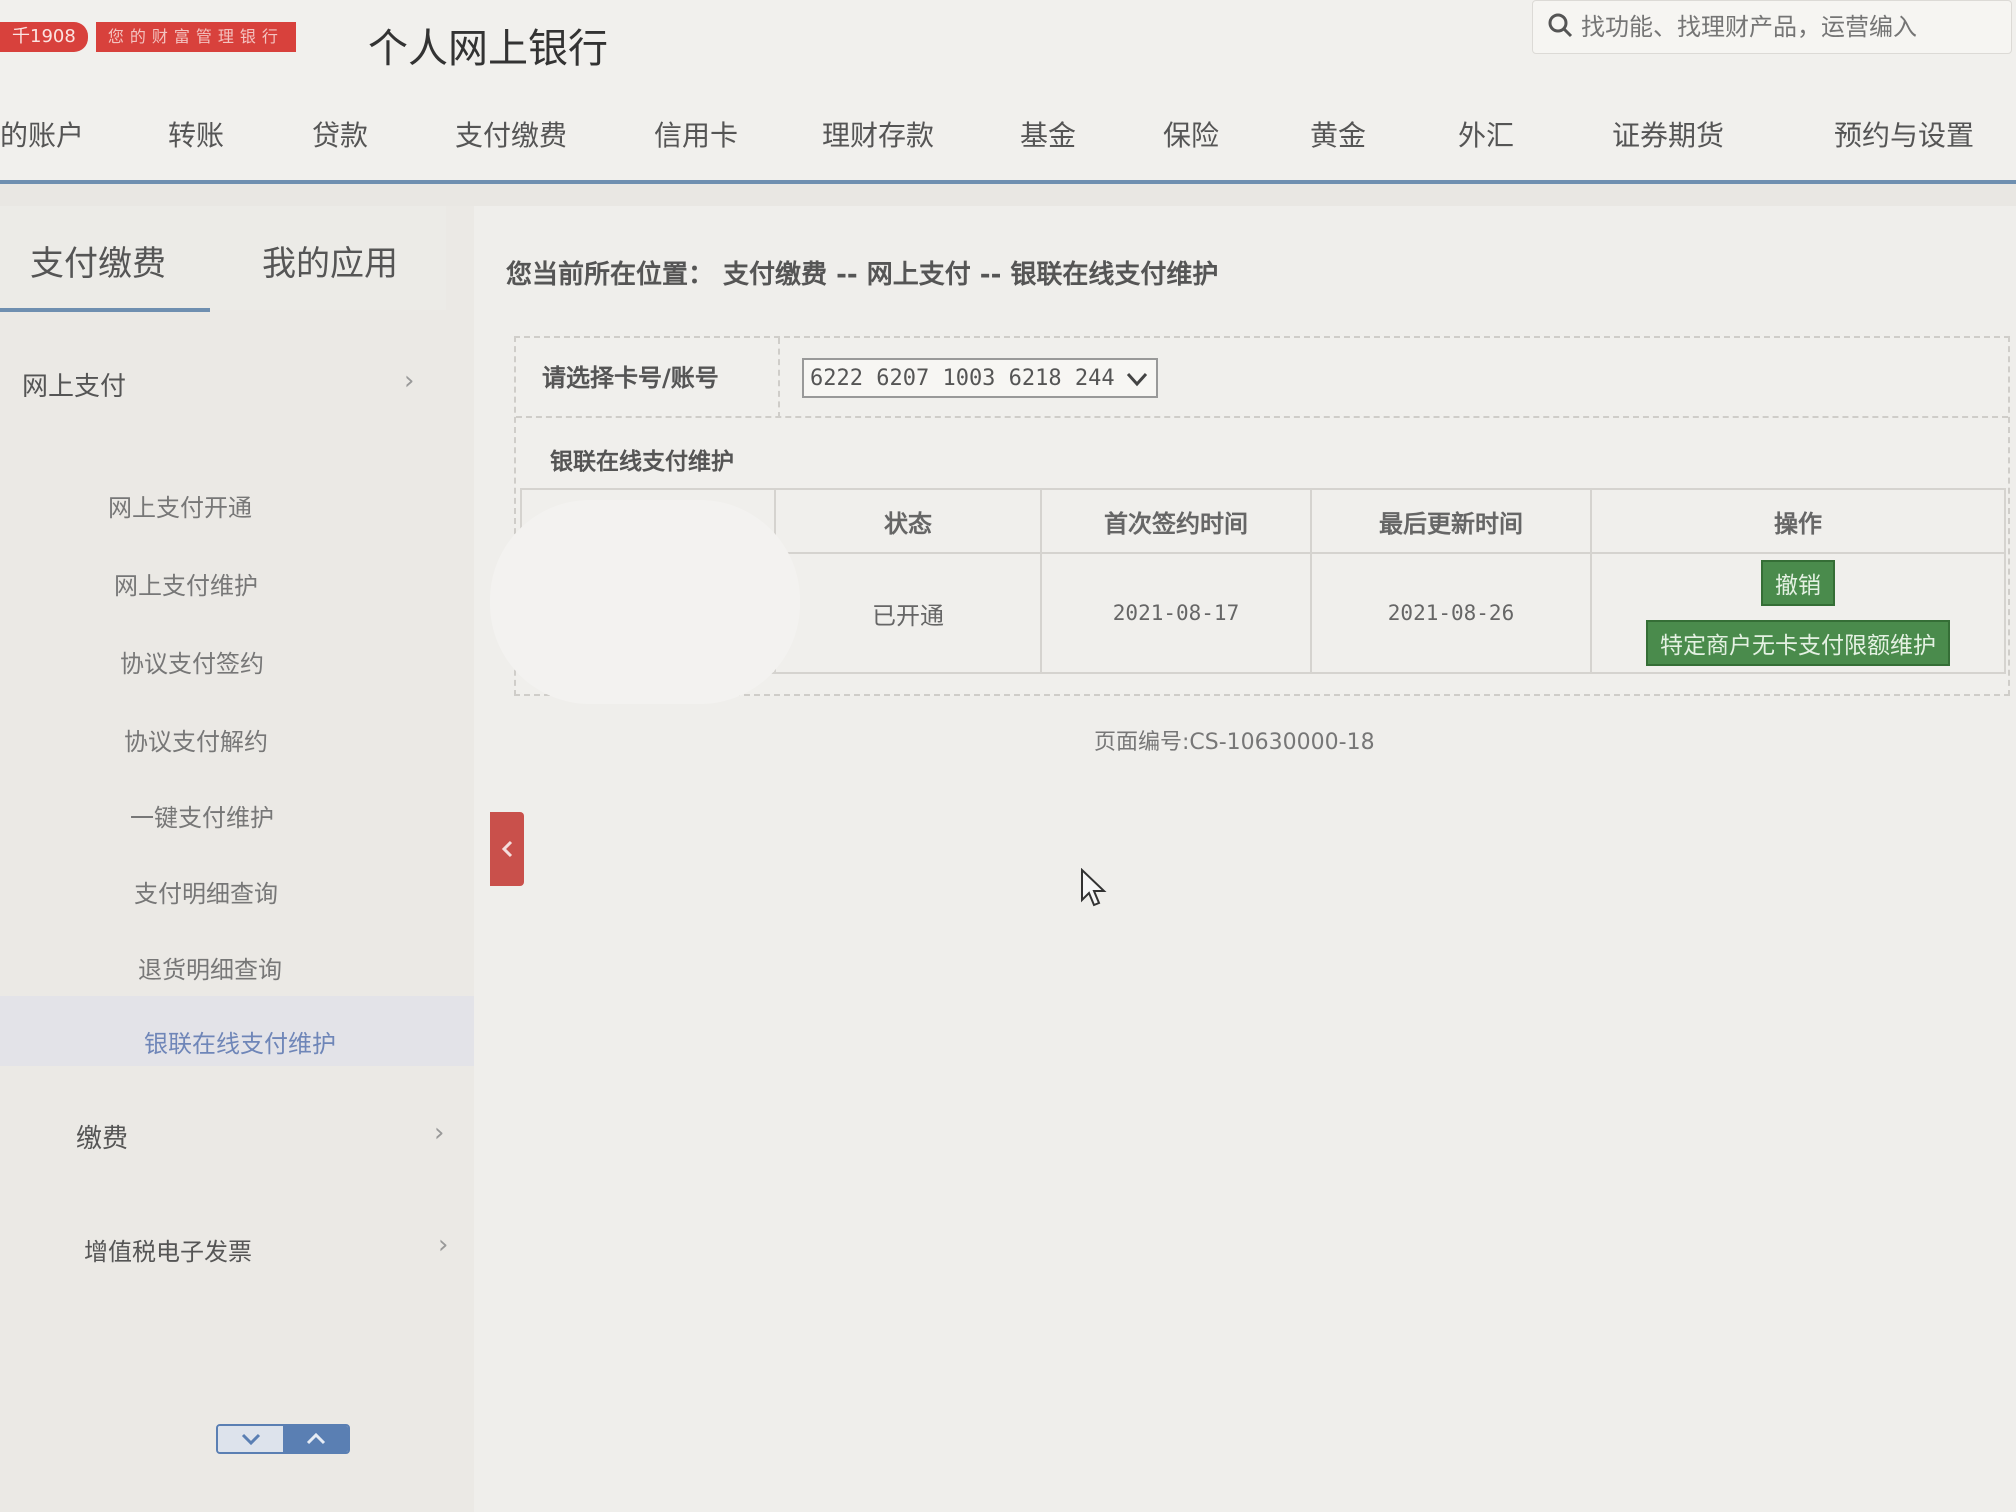 This screenshot has width=2016, height=1512. I want to click on cell-last-updated: 2021-08-26, so click(1451, 613).